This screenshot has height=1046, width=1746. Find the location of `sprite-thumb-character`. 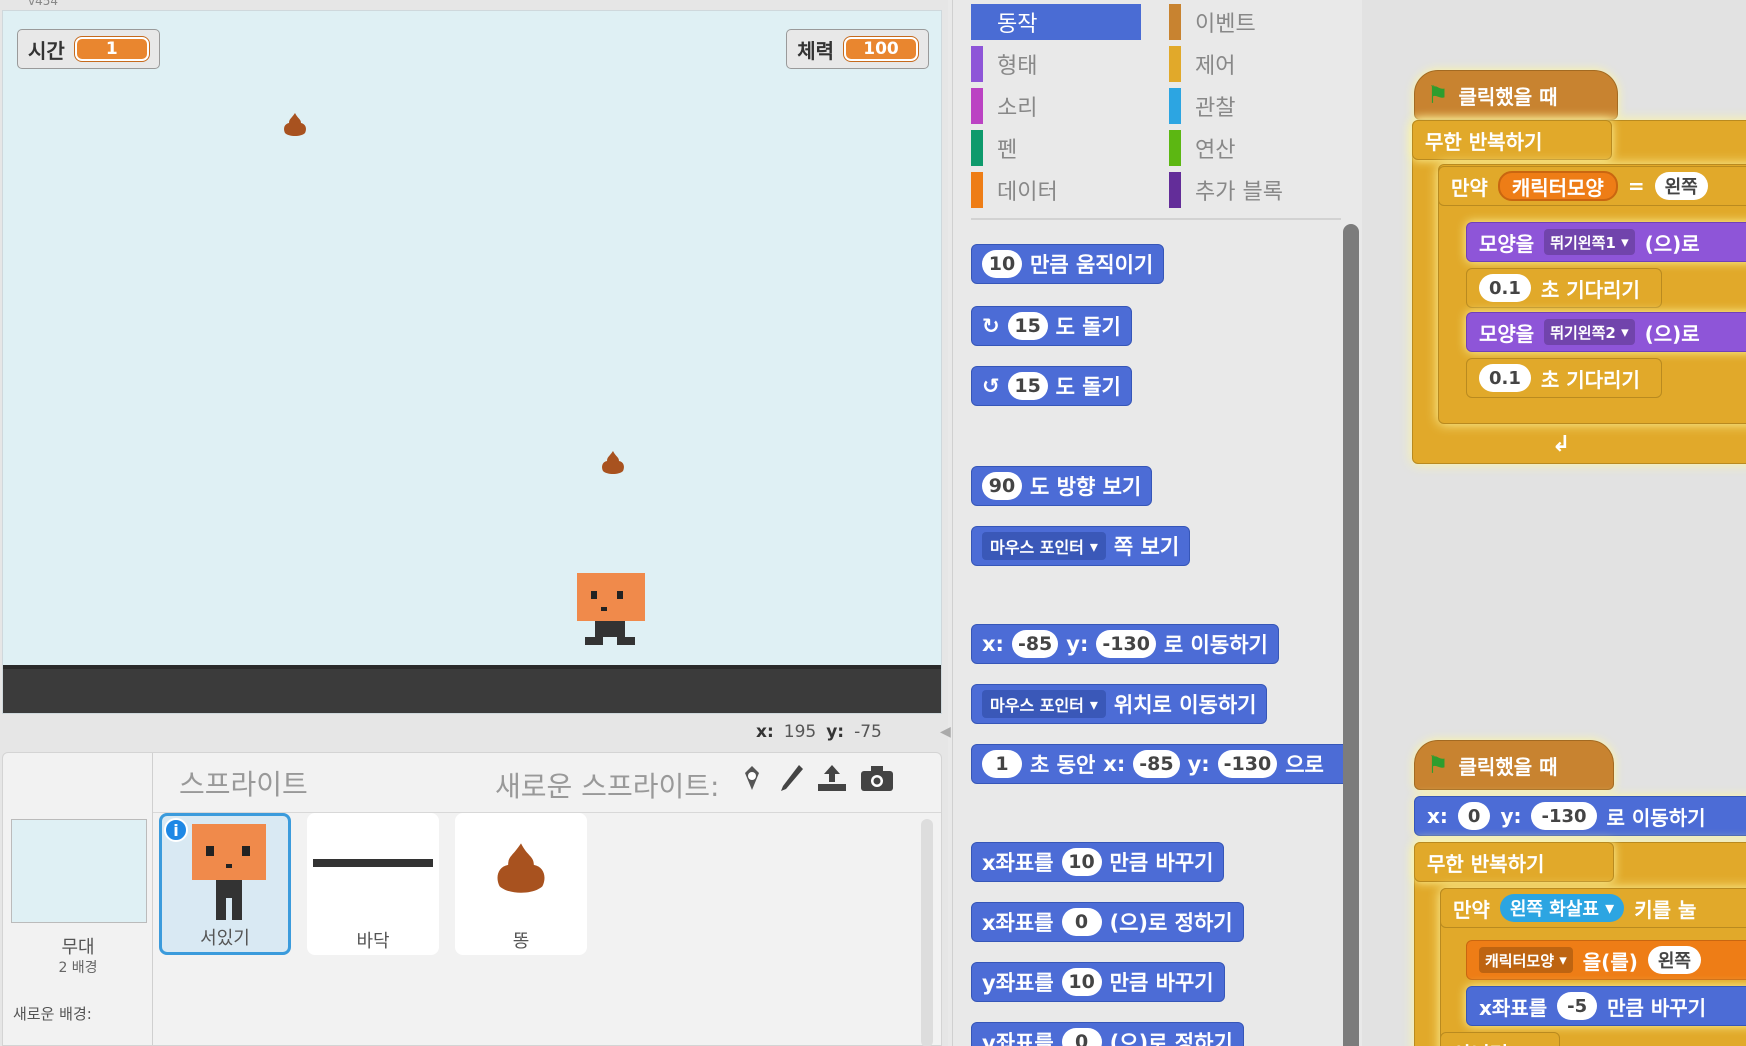

sprite-thumb-character is located at coordinates (229, 872).